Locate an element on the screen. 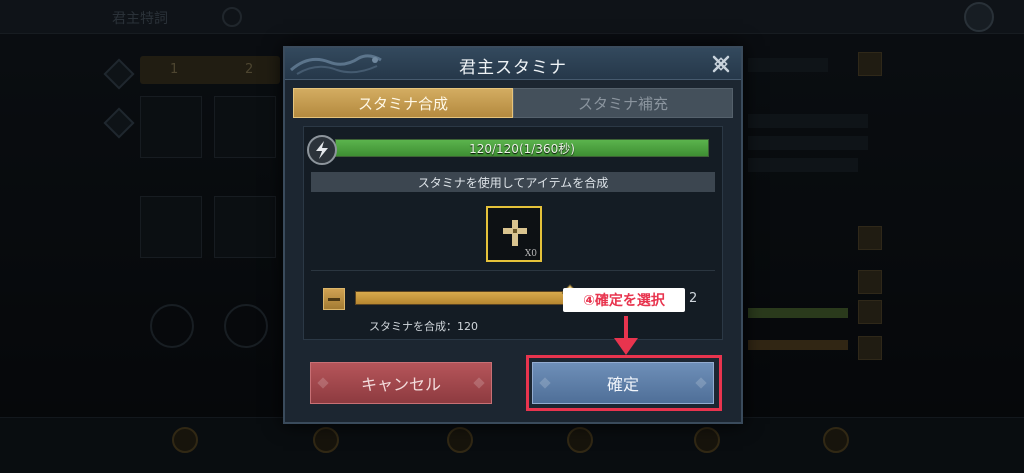  stamina-bar: 120/120(1/360秒) is located at coordinates (522, 148).